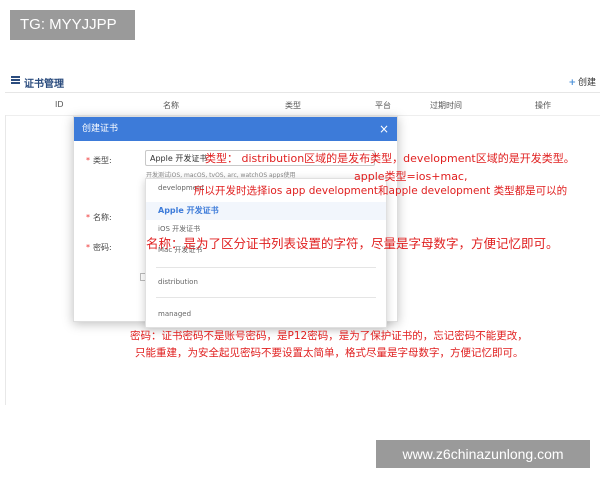 This screenshot has width=600, height=480. Describe the element at coordinates (5, 260) in the screenshot. I see `divider` at that location.